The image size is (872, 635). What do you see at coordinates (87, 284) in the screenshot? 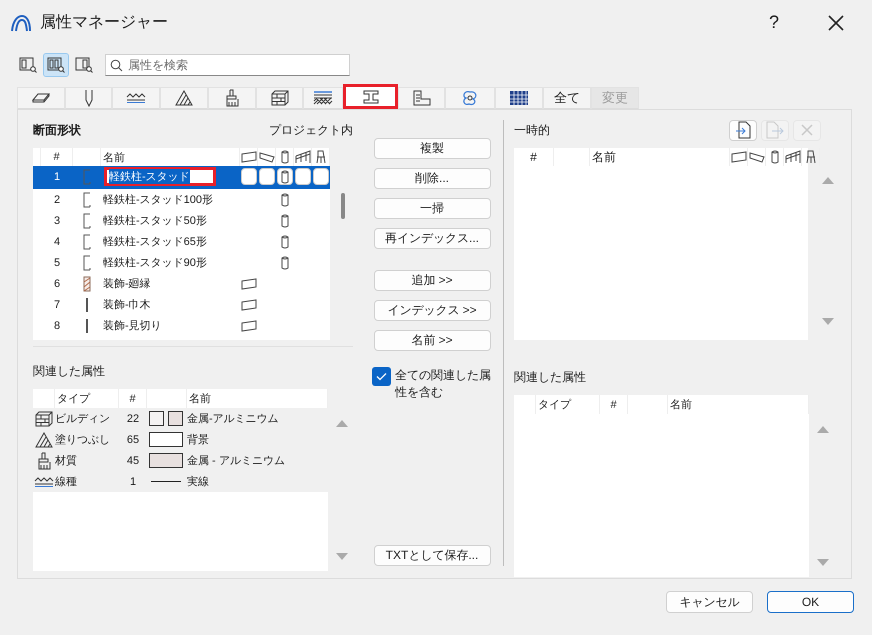
I see `hatched-profile-icon` at bounding box center [87, 284].